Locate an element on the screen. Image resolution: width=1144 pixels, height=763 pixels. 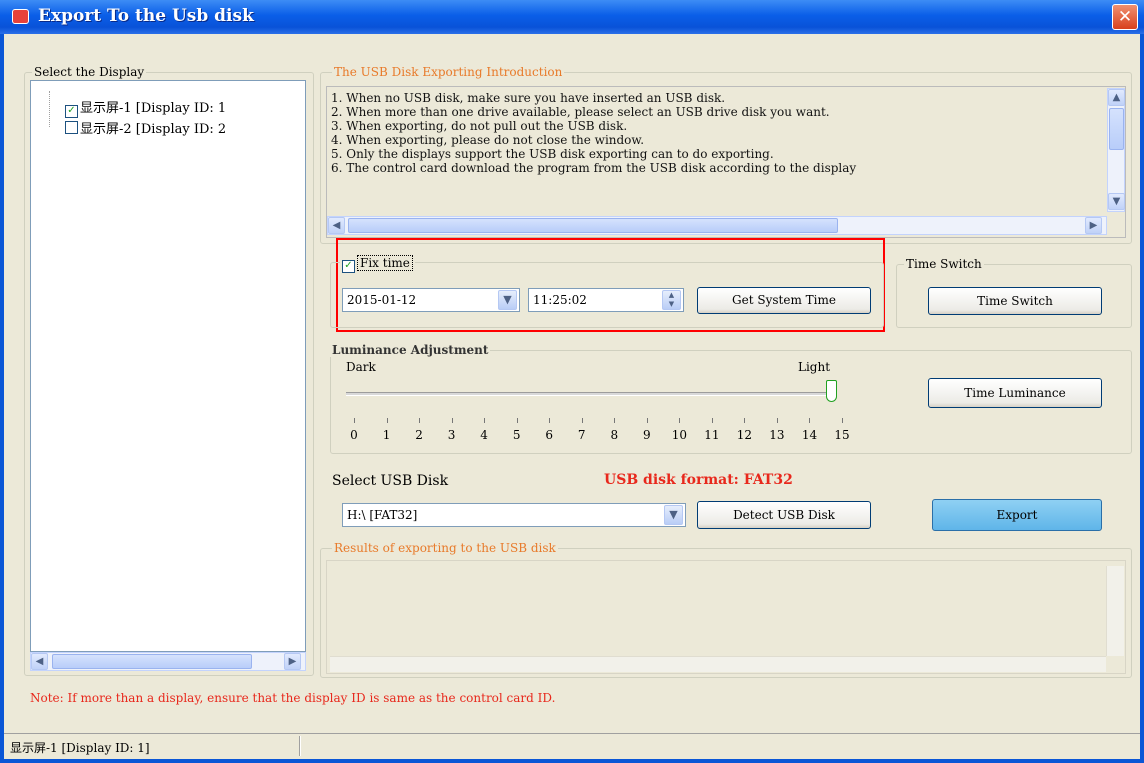
usb-dropdown-button: ▼ is located at coordinates (673, 515).